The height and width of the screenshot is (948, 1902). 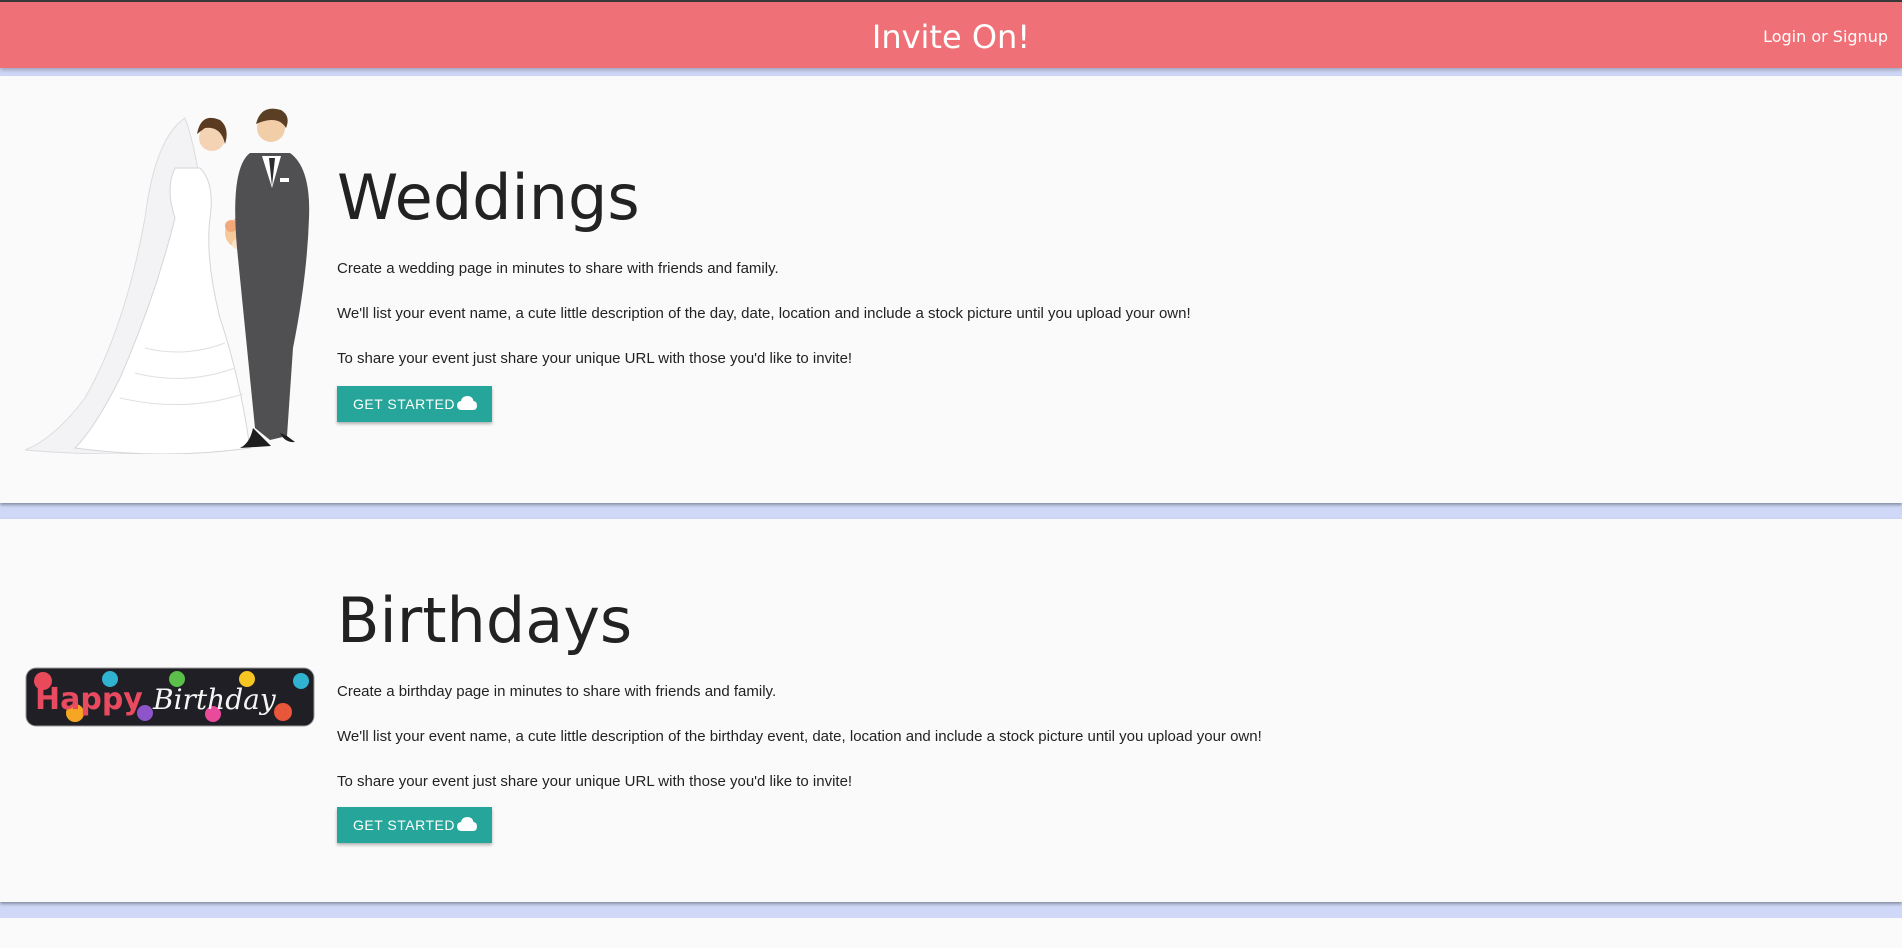 I want to click on section-title: Weddings, so click(x=488, y=197).